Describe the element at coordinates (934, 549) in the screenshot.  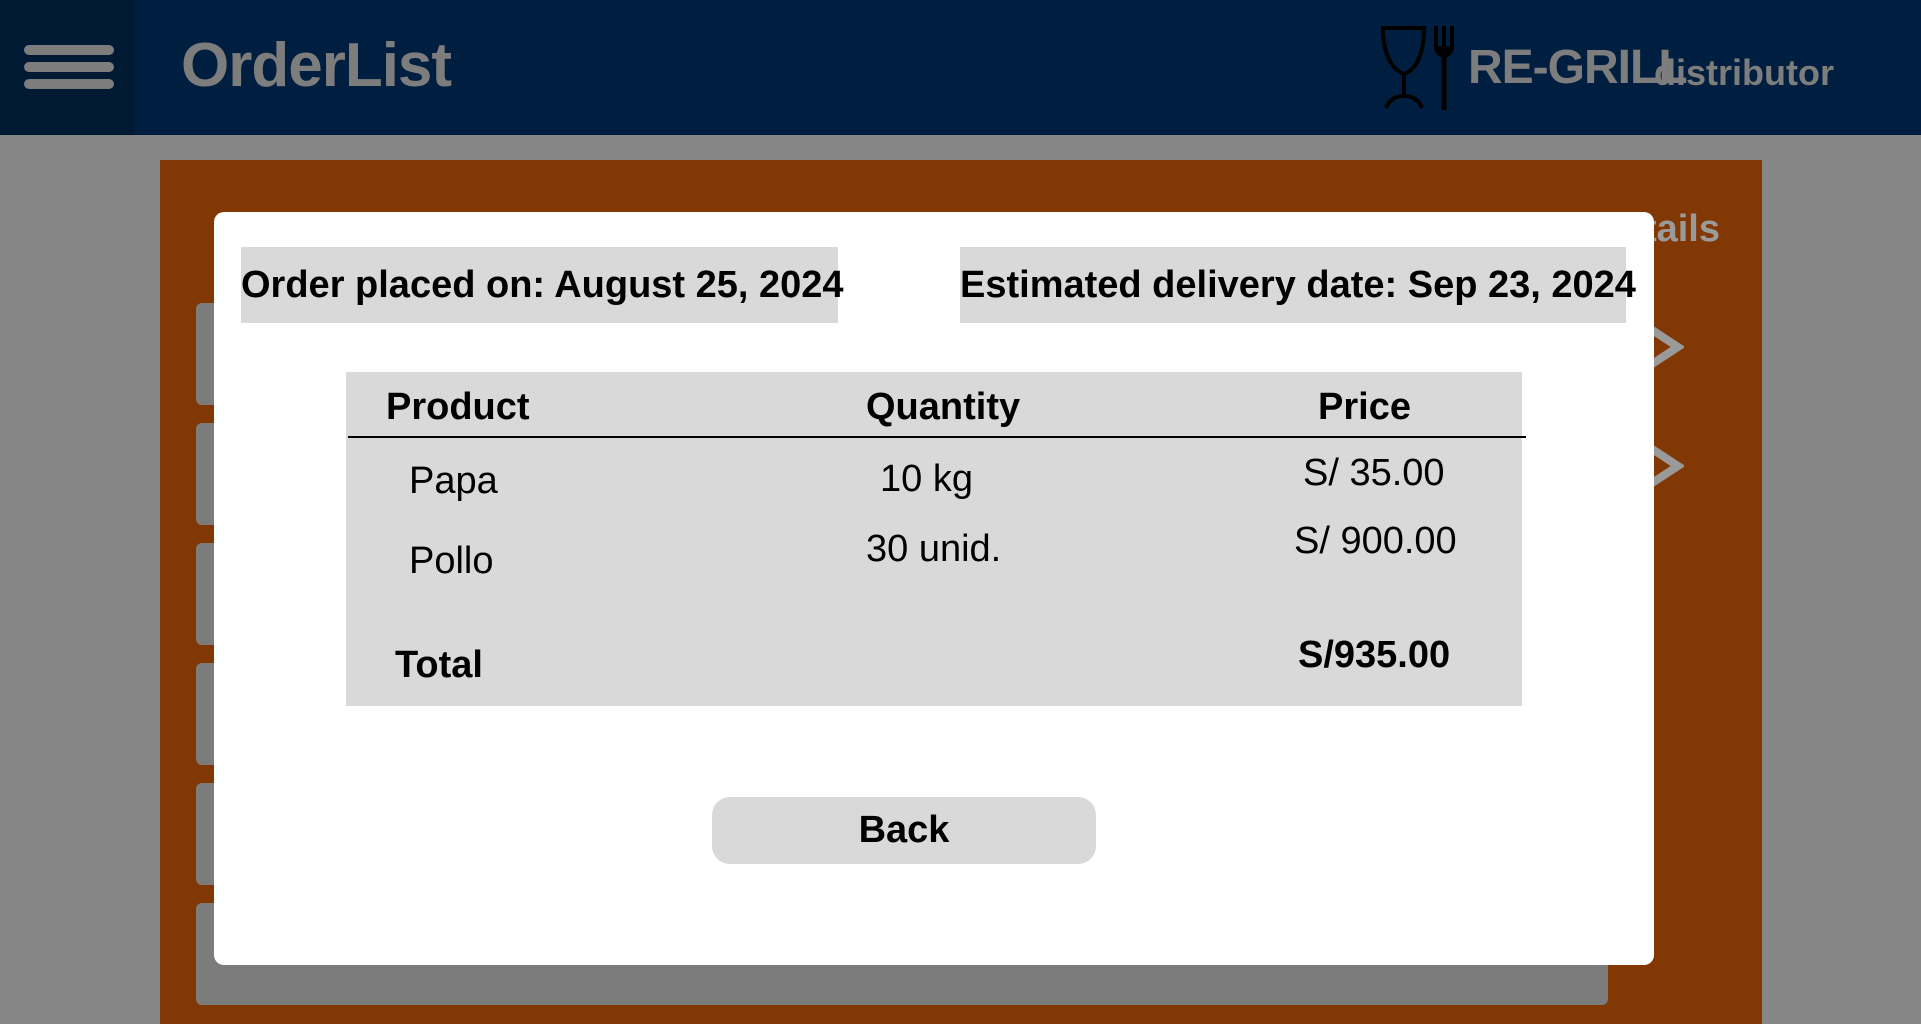
I see `table-cell-quantity: 30 unid.` at that location.